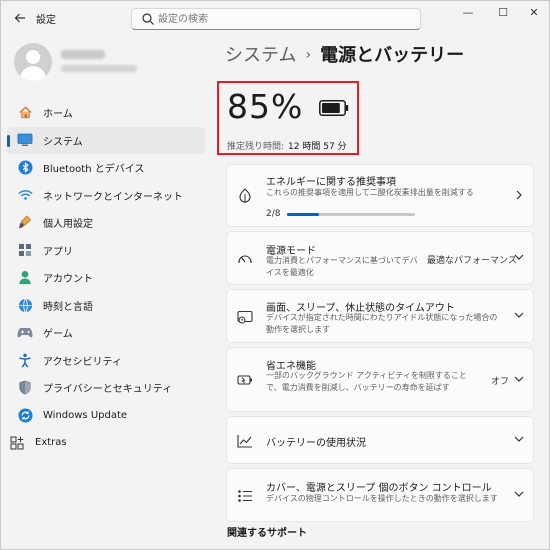 The height and width of the screenshot is (550, 550). What do you see at coordinates (260, 55) in the screenshot?
I see `breadcrumb-parent: システム` at bounding box center [260, 55].